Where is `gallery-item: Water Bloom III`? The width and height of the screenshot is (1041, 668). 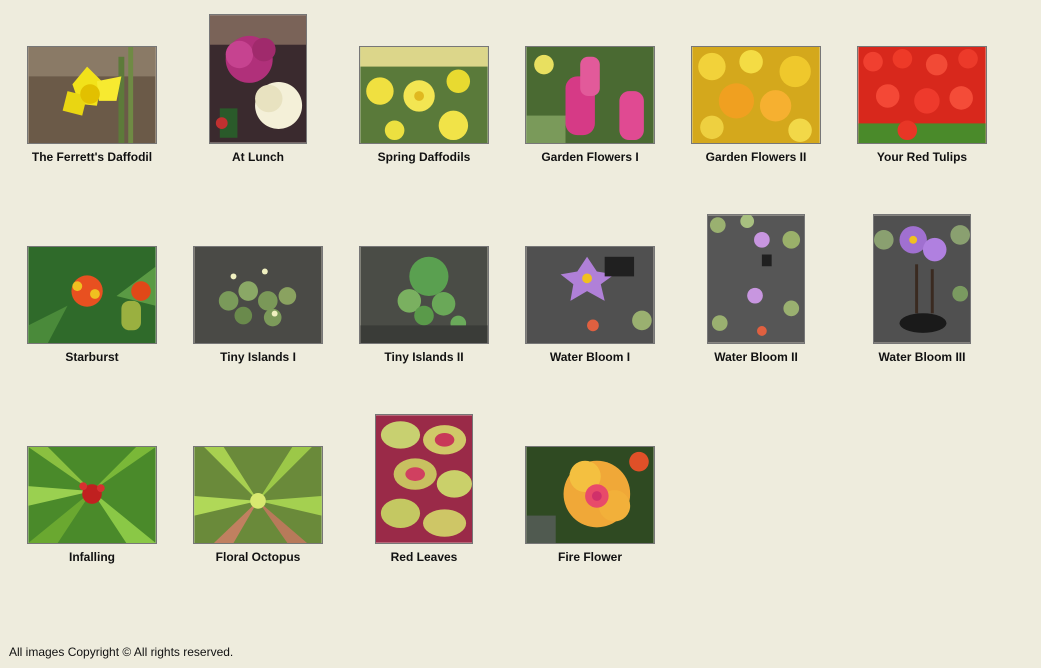 gallery-item: Water Bloom III is located at coordinates (923, 300).